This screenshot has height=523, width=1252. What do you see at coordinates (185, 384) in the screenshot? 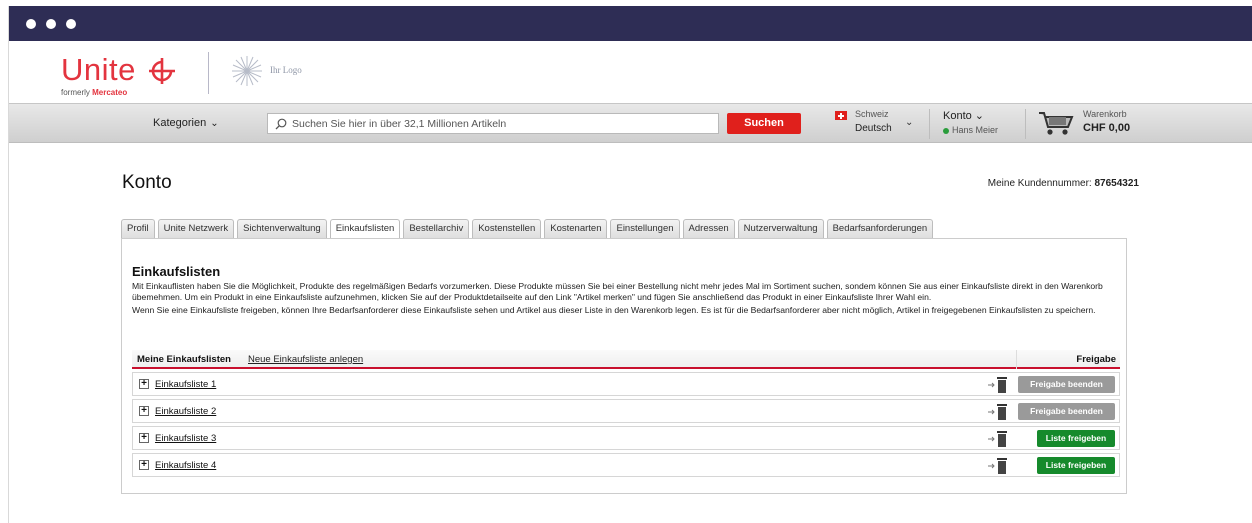
I see `list-name-link: Einkaufsliste 1` at bounding box center [185, 384].